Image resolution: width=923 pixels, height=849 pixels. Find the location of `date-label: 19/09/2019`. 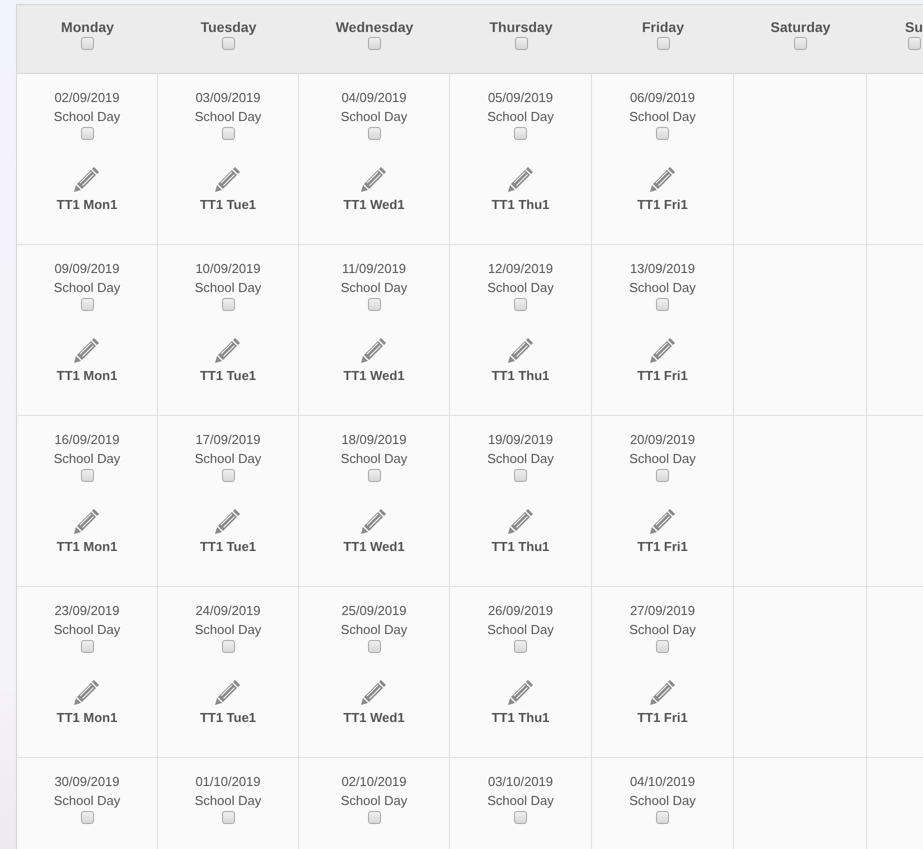

date-label: 19/09/2019 is located at coordinates (521, 440).